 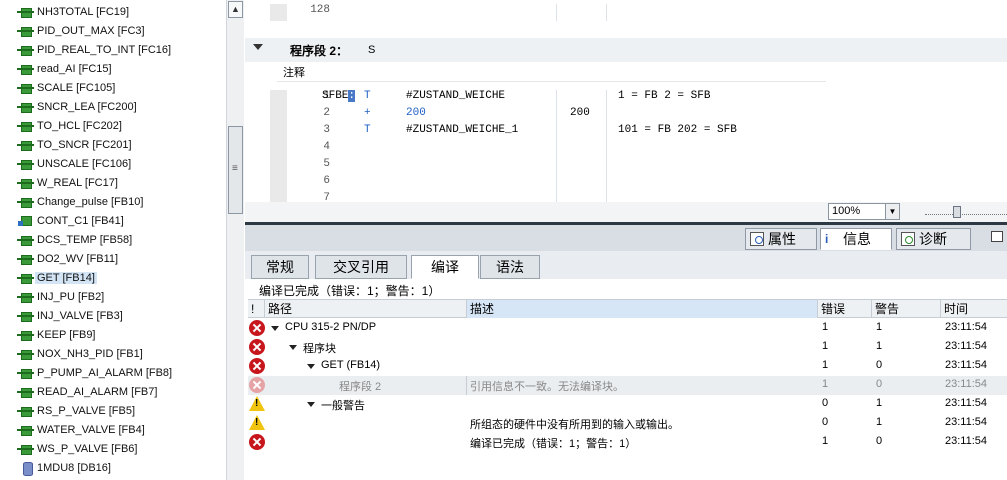 I want to click on message-error-count: 0, so click(x=825, y=403).